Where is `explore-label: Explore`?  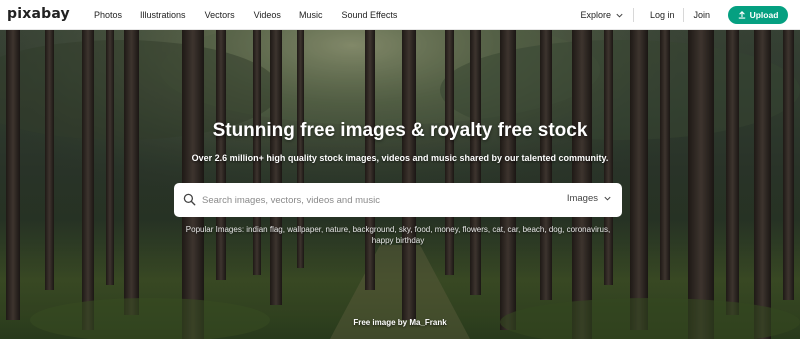
explore-label: Explore is located at coordinates (595, 15).